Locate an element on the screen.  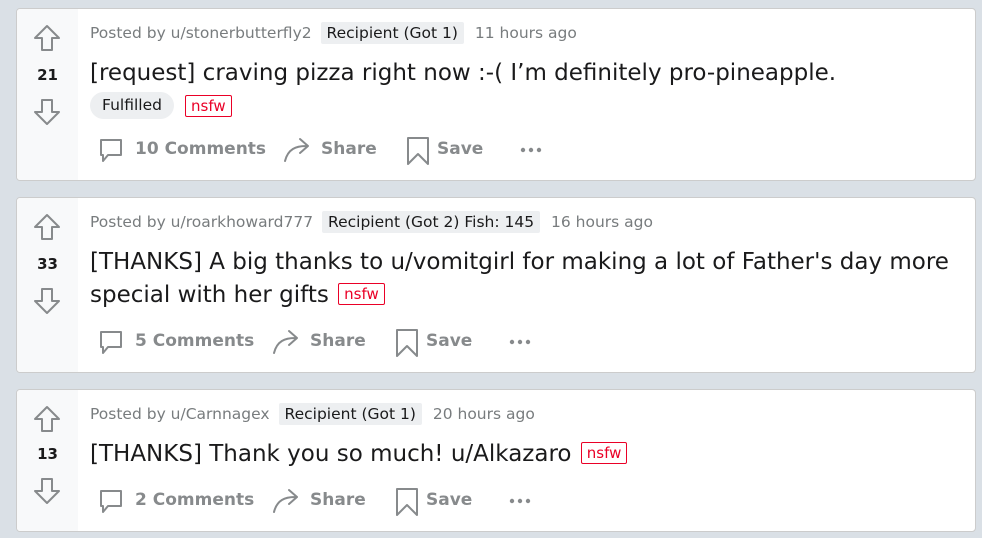
link-flair-fulfilled: Fulfilled is located at coordinates (132, 105).